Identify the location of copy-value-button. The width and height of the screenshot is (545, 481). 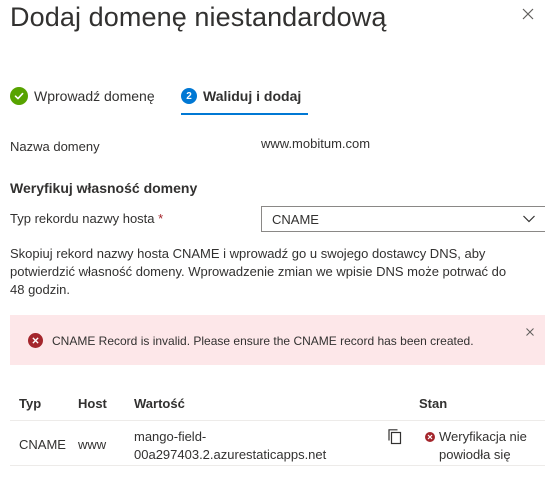
(395, 437).